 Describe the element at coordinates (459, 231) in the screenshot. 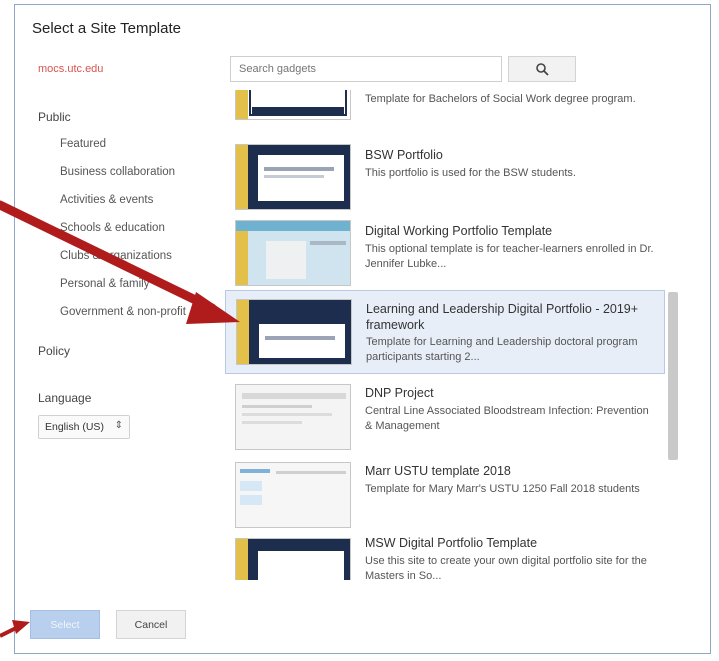

I see `template-title: Digital Working Portfolio Template` at that location.